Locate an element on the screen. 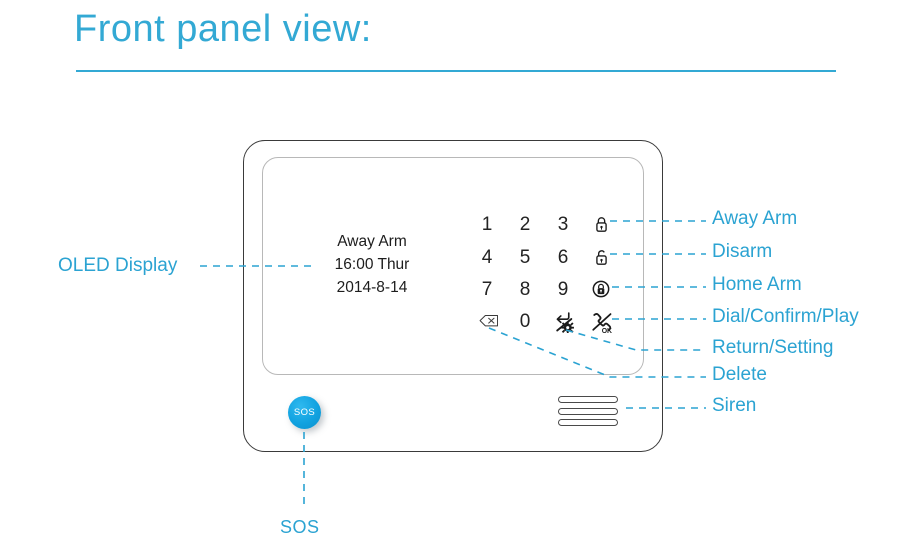 The height and width of the screenshot is (546, 918). key-4: 4 is located at coordinates (487, 257).